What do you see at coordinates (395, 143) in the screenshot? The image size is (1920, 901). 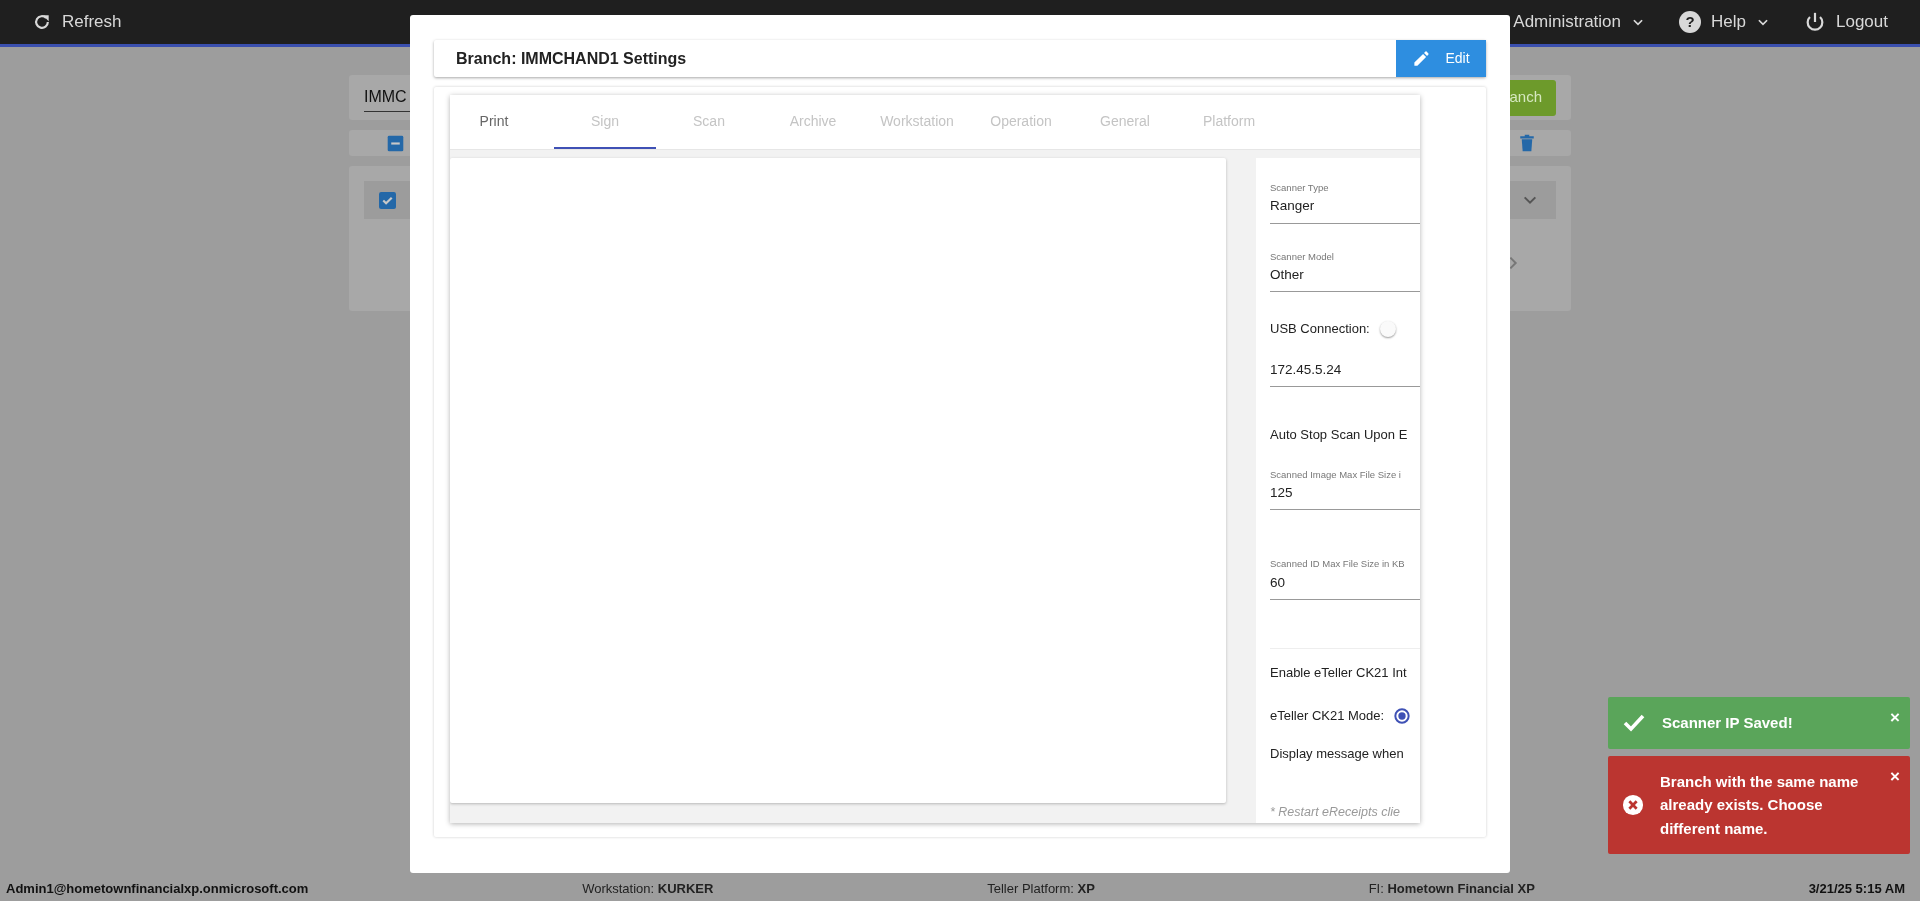 I see `indeterminate-checkbox-icon` at bounding box center [395, 143].